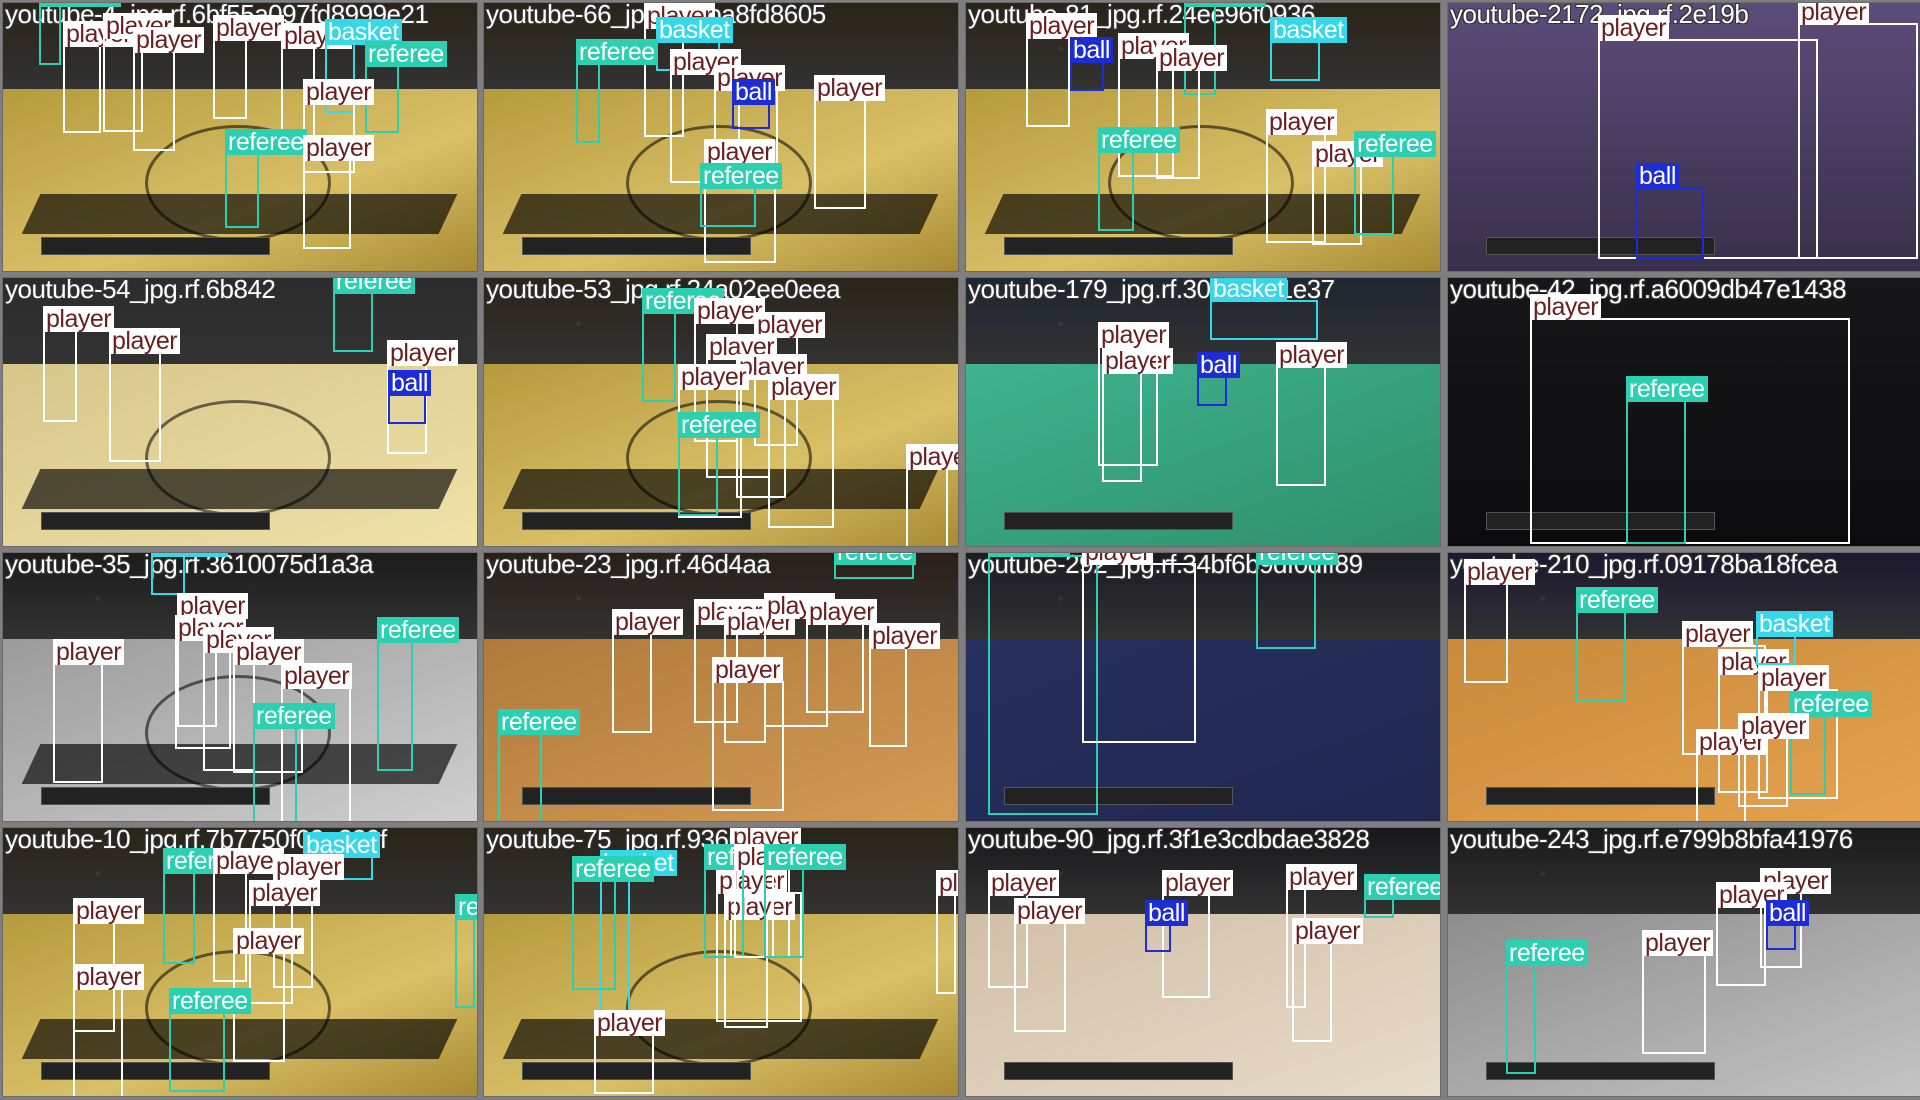 Image resolution: width=1920 pixels, height=1100 pixels. Describe the element at coordinates (1648, 290) in the screenshot. I see `image-filename: youtube-42_jpg.rf.a6009db47e1438` at that location.